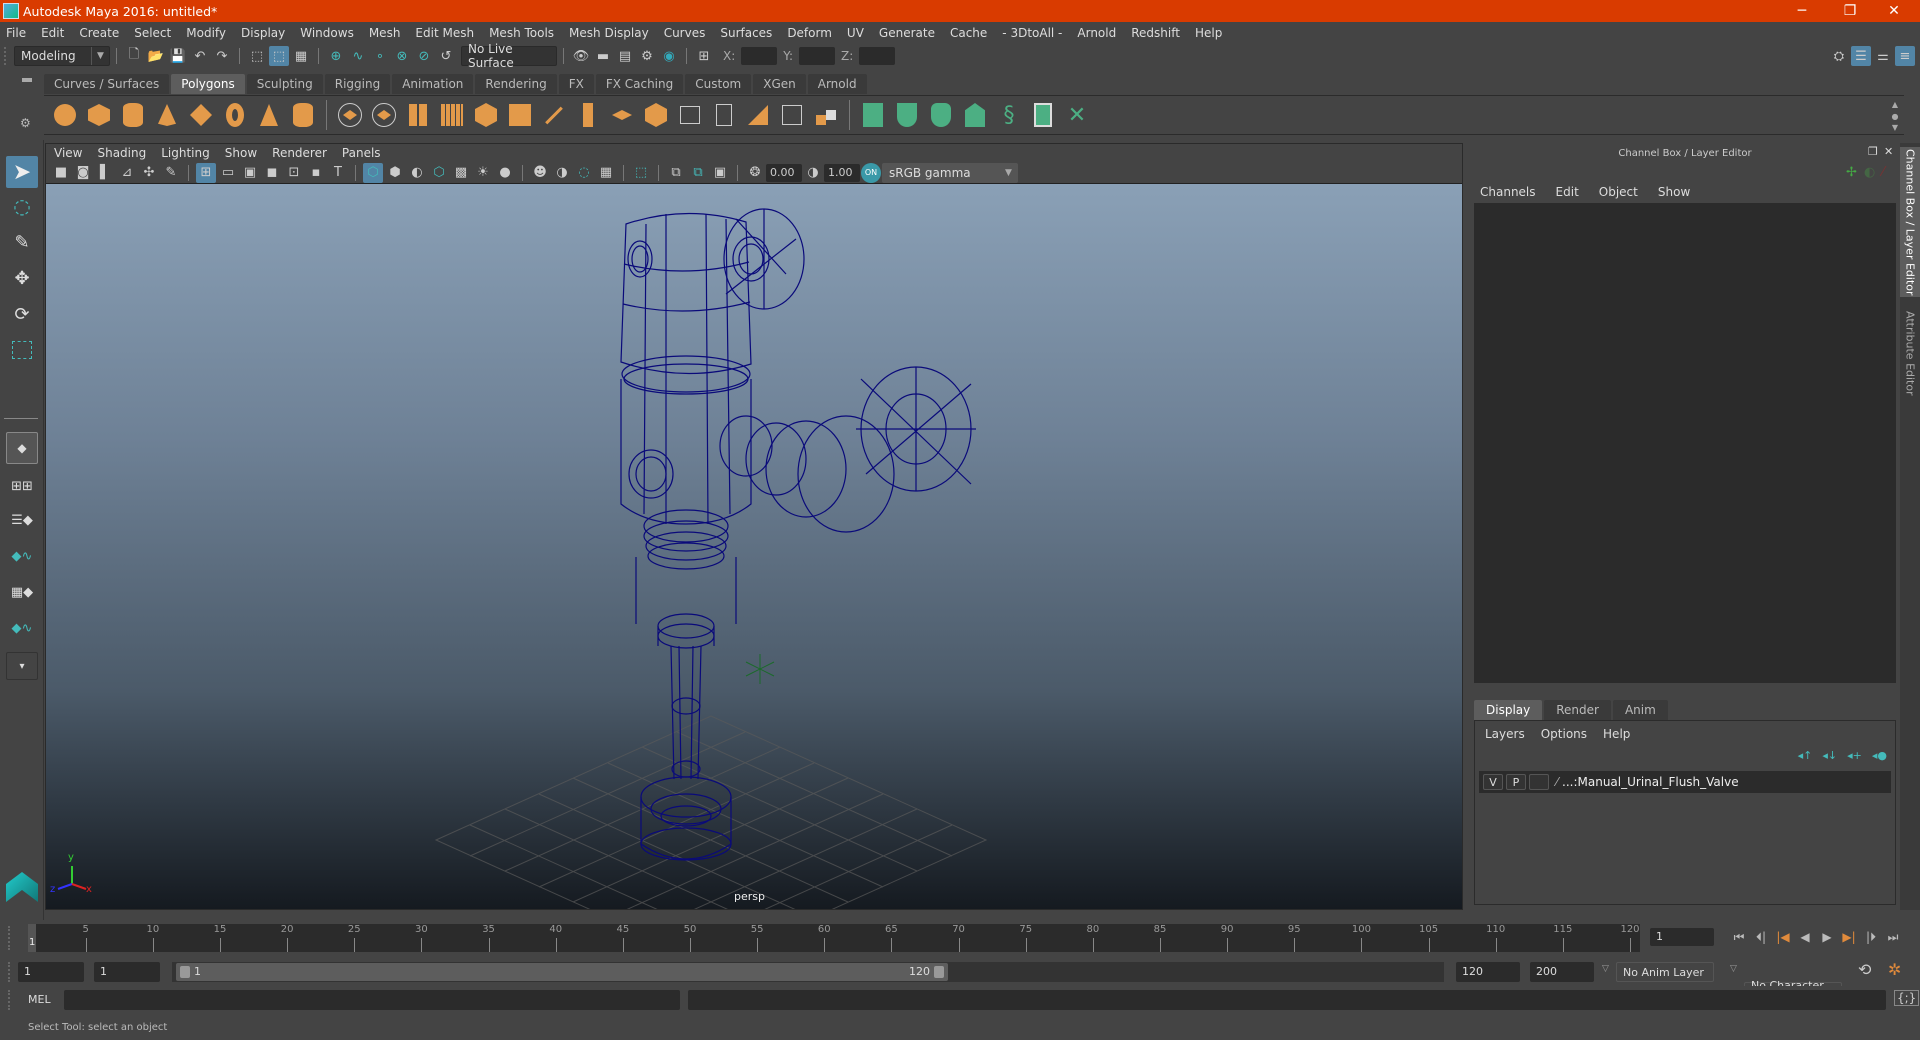 The image size is (1920, 1040). I want to click on menu-generate: Generate, so click(907, 33).